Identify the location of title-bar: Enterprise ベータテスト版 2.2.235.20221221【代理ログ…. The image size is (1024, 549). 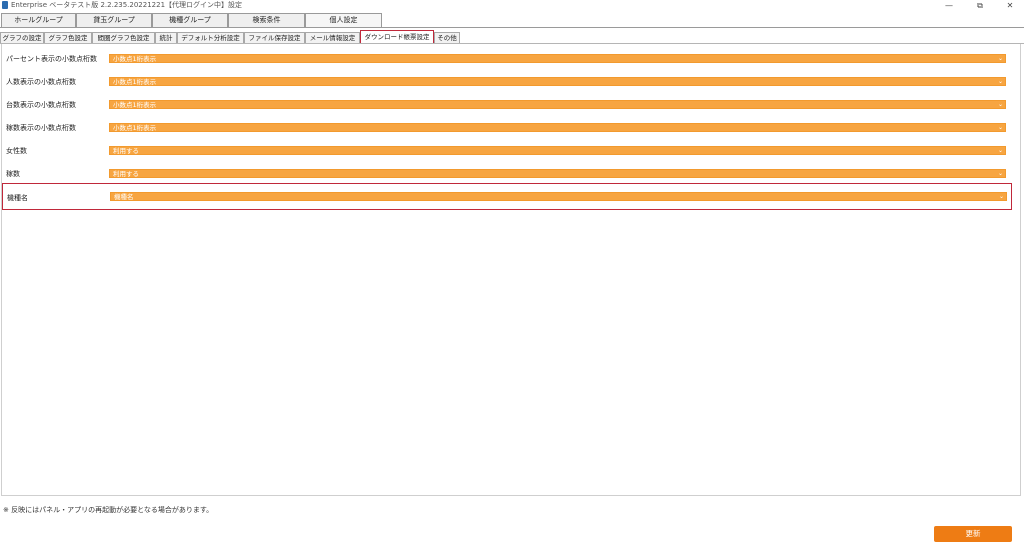
(512, 5).